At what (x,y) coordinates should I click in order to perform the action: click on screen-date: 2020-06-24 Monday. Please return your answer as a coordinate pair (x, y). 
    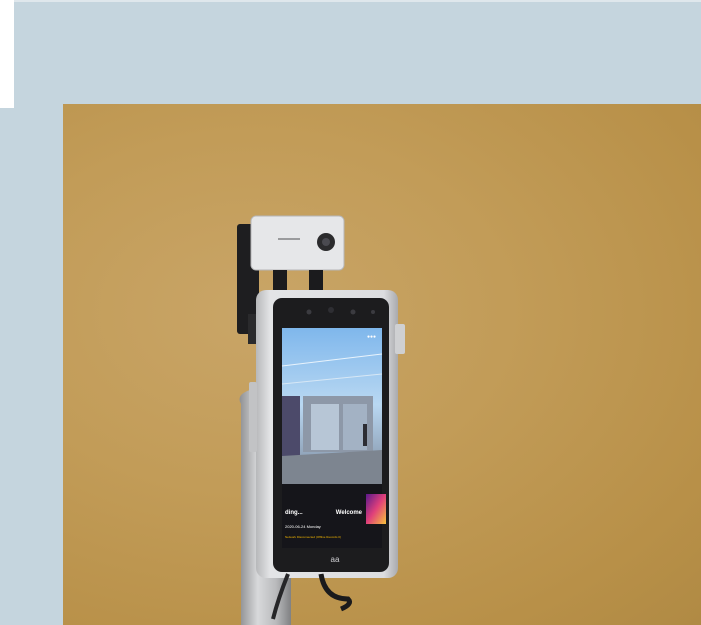
    Looking at the image, I should click on (303, 526).